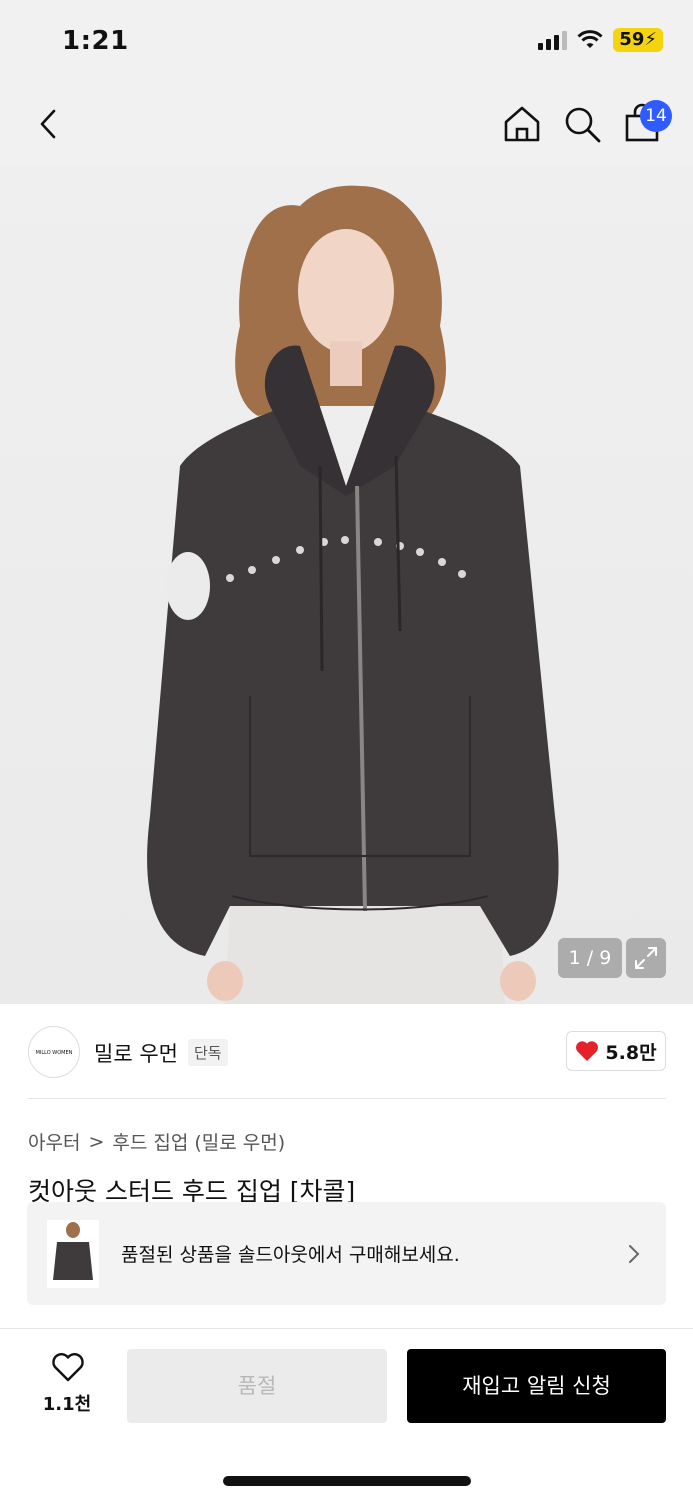 This screenshot has width=693, height=1500. What do you see at coordinates (67, 1404) in the screenshot?
I see `wishlist-count: 1.1천` at bounding box center [67, 1404].